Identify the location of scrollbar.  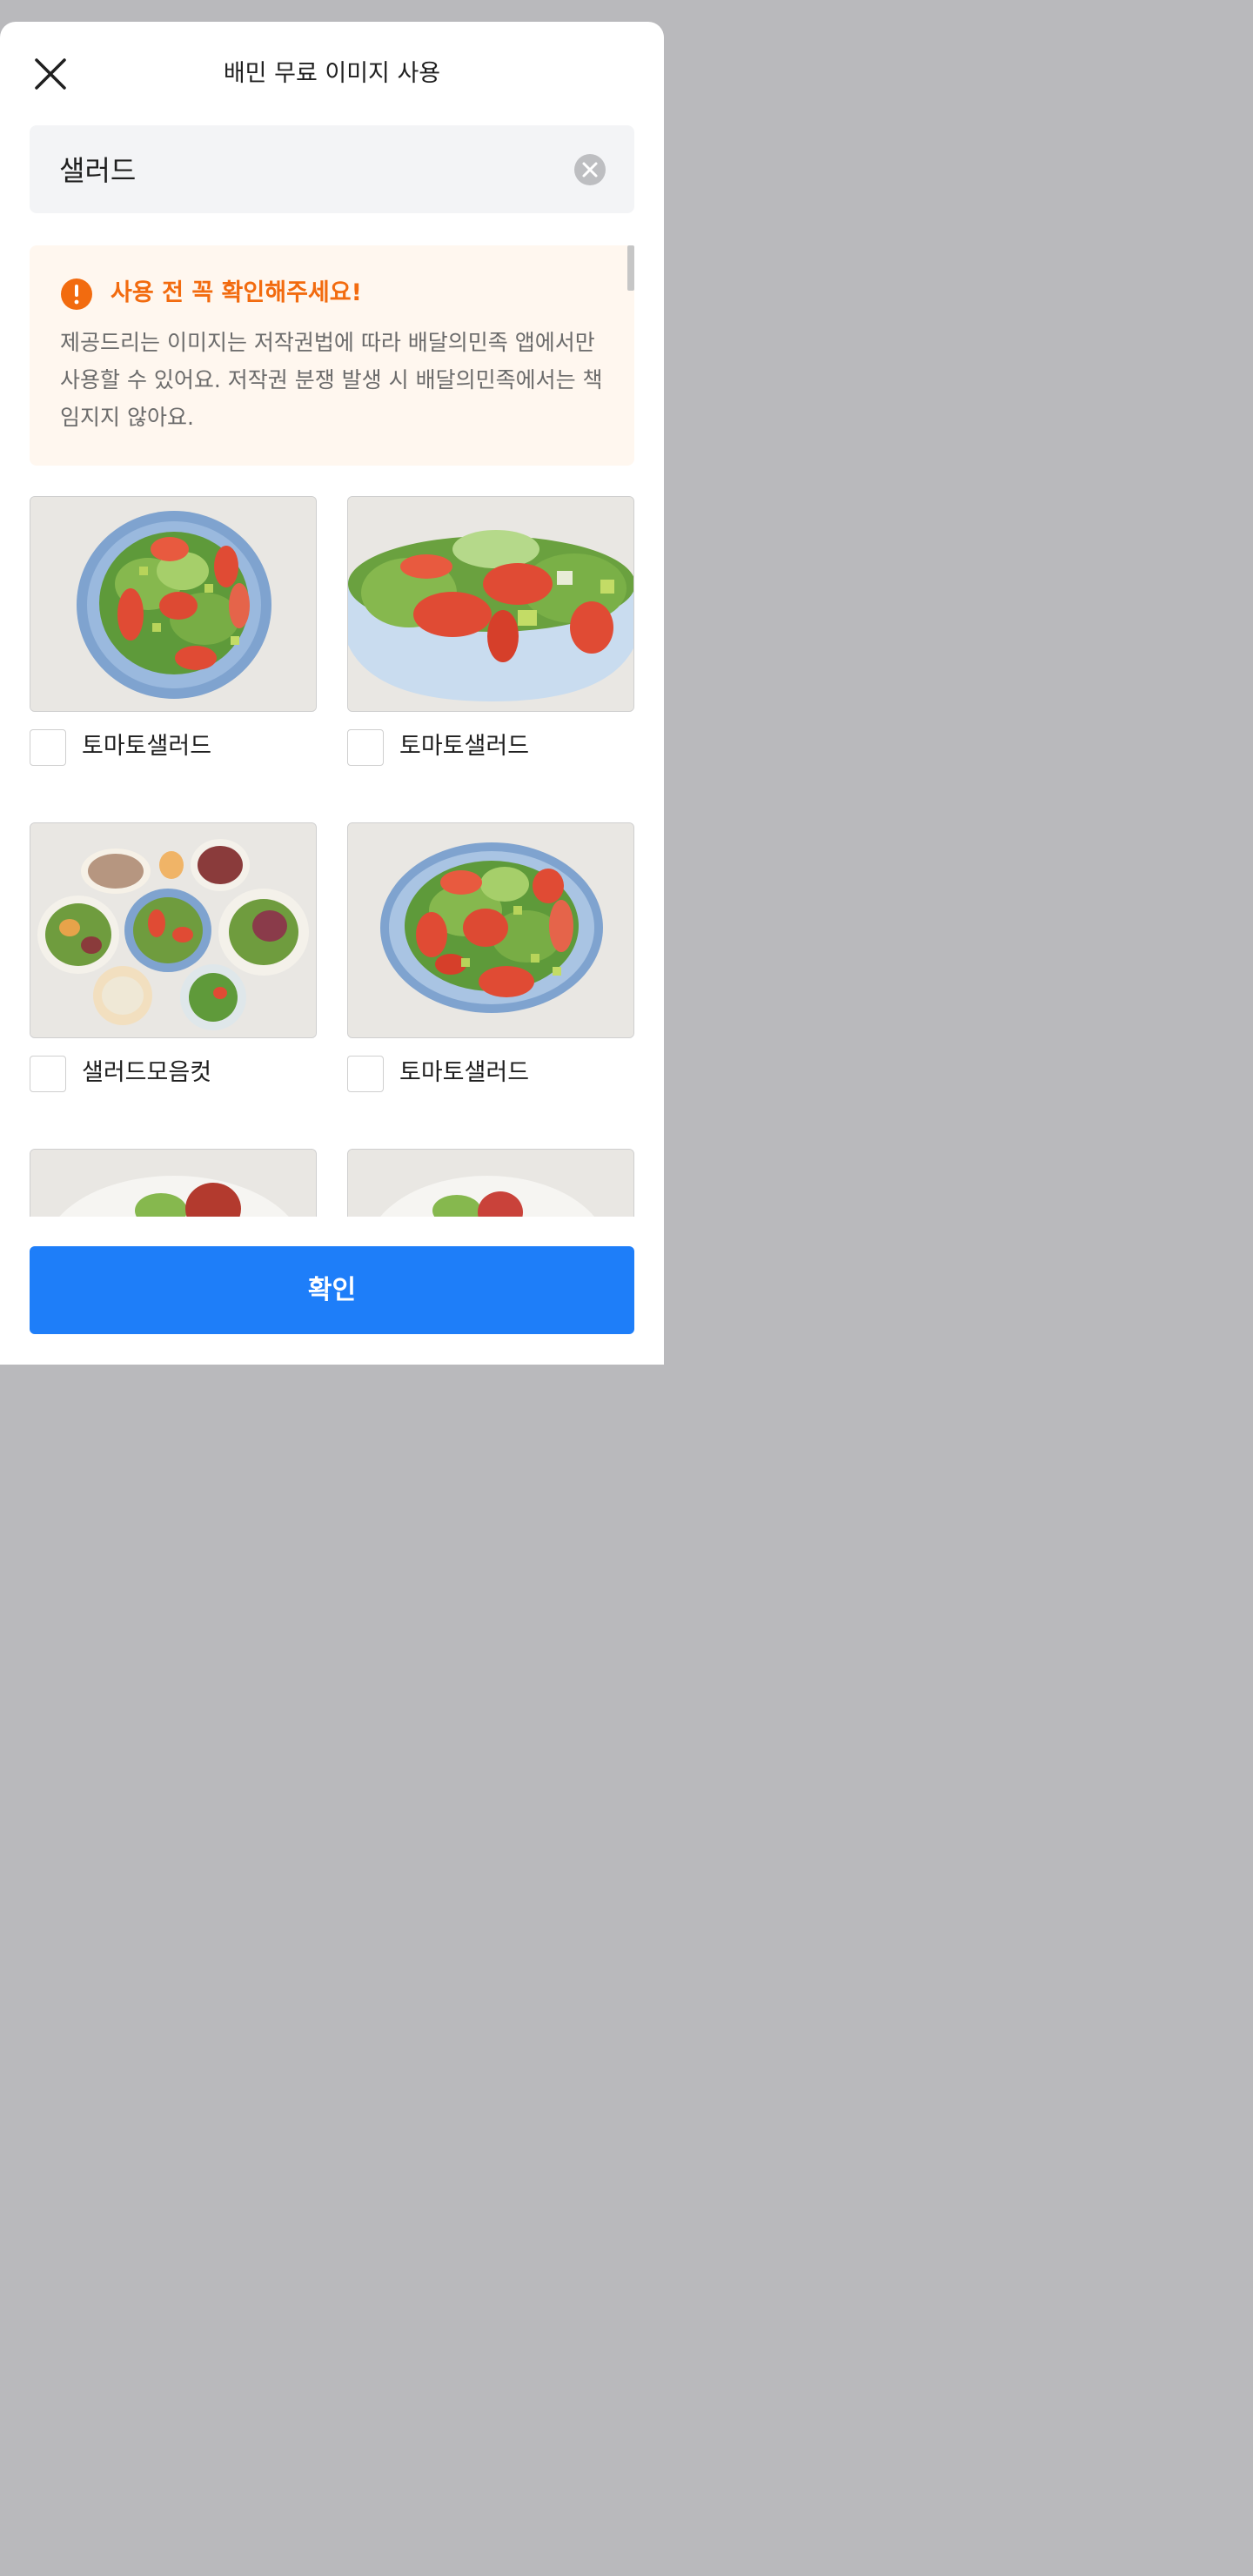
(630, 268).